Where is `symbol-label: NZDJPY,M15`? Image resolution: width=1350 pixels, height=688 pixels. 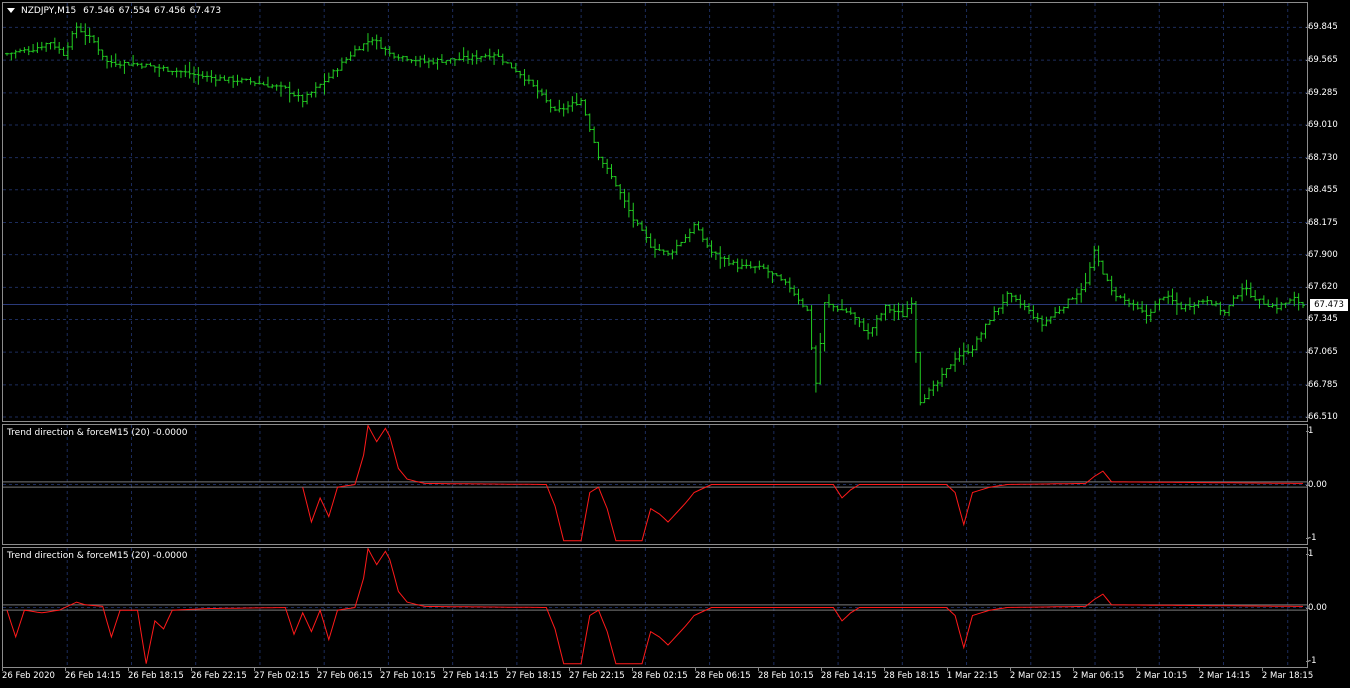
symbol-label: NZDJPY,M15 is located at coordinates (49, 11).